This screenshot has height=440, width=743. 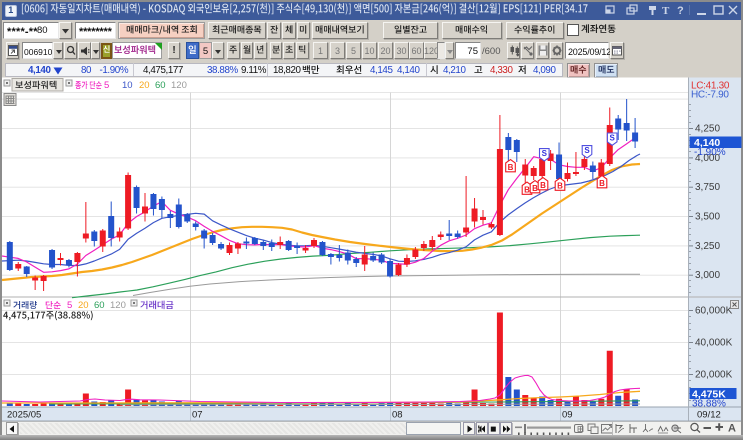 I want to click on svg-text: -1.90%, so click(x=710, y=152).